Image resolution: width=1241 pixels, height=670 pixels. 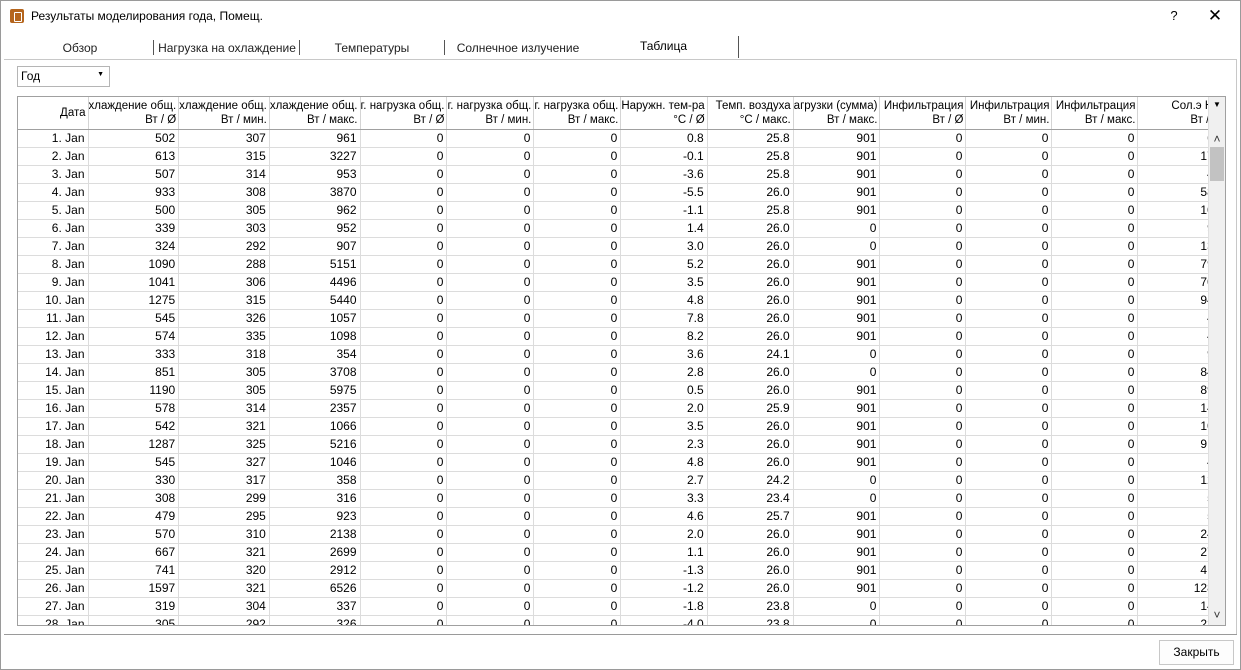 I want to click on scroll-down-icon: ˅, so click(x=1217, y=615).